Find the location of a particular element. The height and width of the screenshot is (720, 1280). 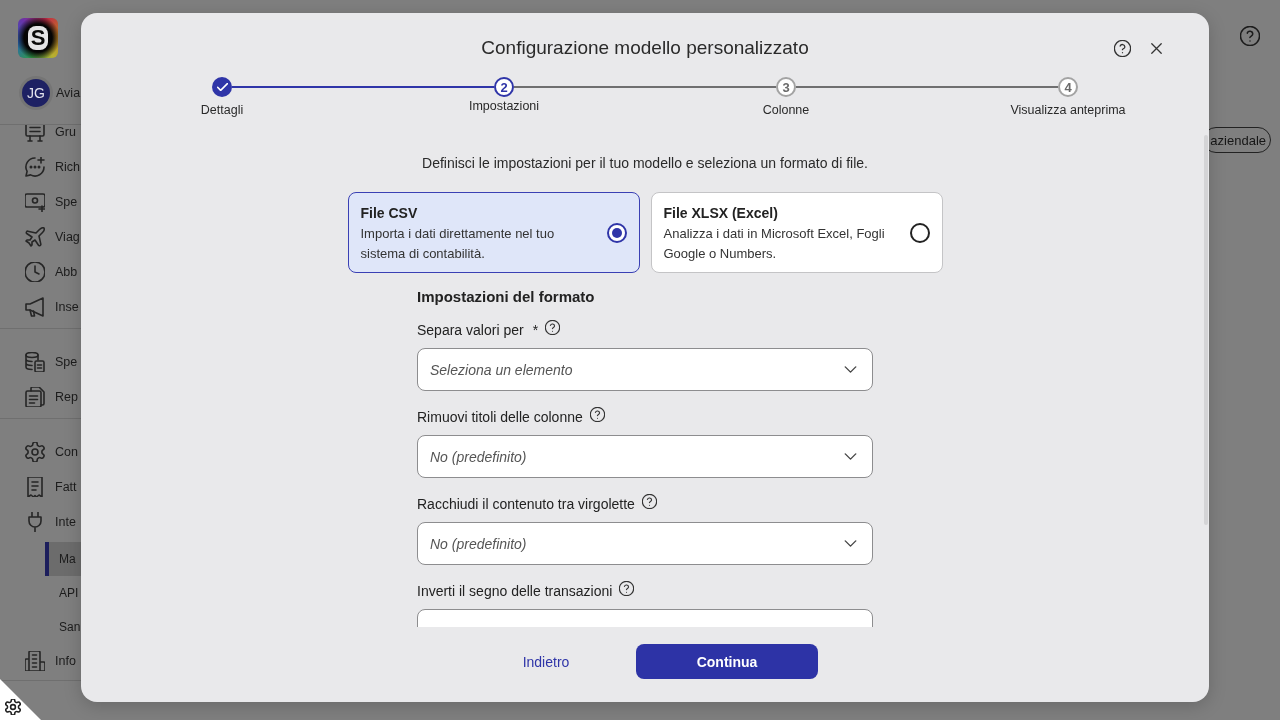

format-option-card: File XLSX (Excel) Analizza i dati in Microsoft Excel, Fogli Google o Numbers. is located at coordinates (796, 232).